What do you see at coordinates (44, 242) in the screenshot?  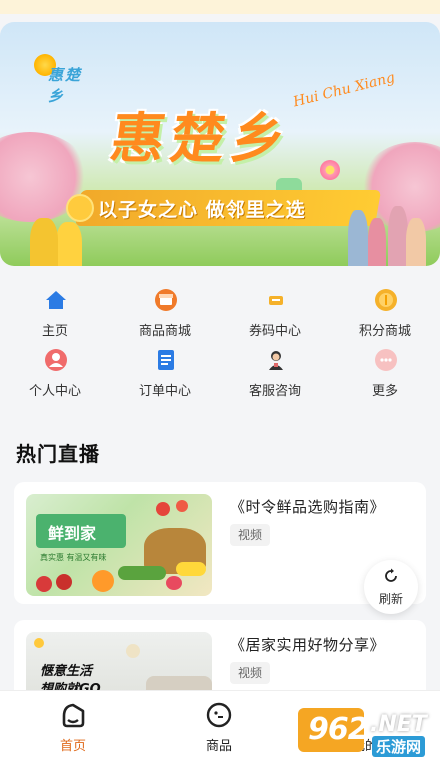 I see `boy-figure` at bounding box center [44, 242].